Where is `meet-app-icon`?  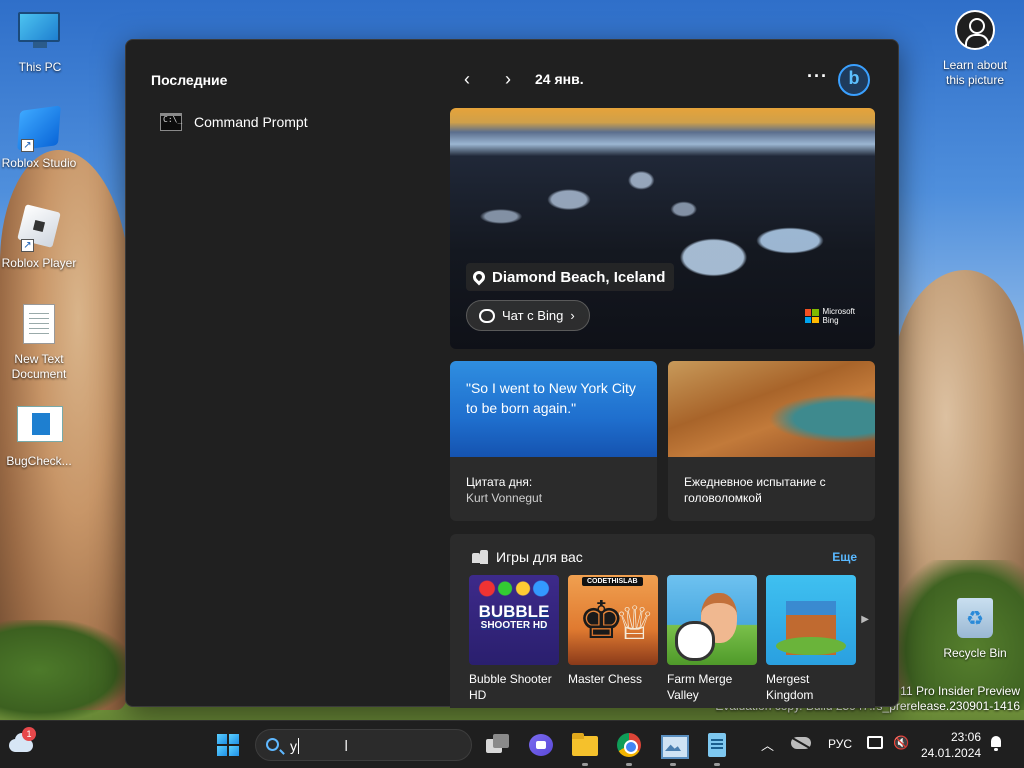 meet-app-icon is located at coordinates (541, 745).